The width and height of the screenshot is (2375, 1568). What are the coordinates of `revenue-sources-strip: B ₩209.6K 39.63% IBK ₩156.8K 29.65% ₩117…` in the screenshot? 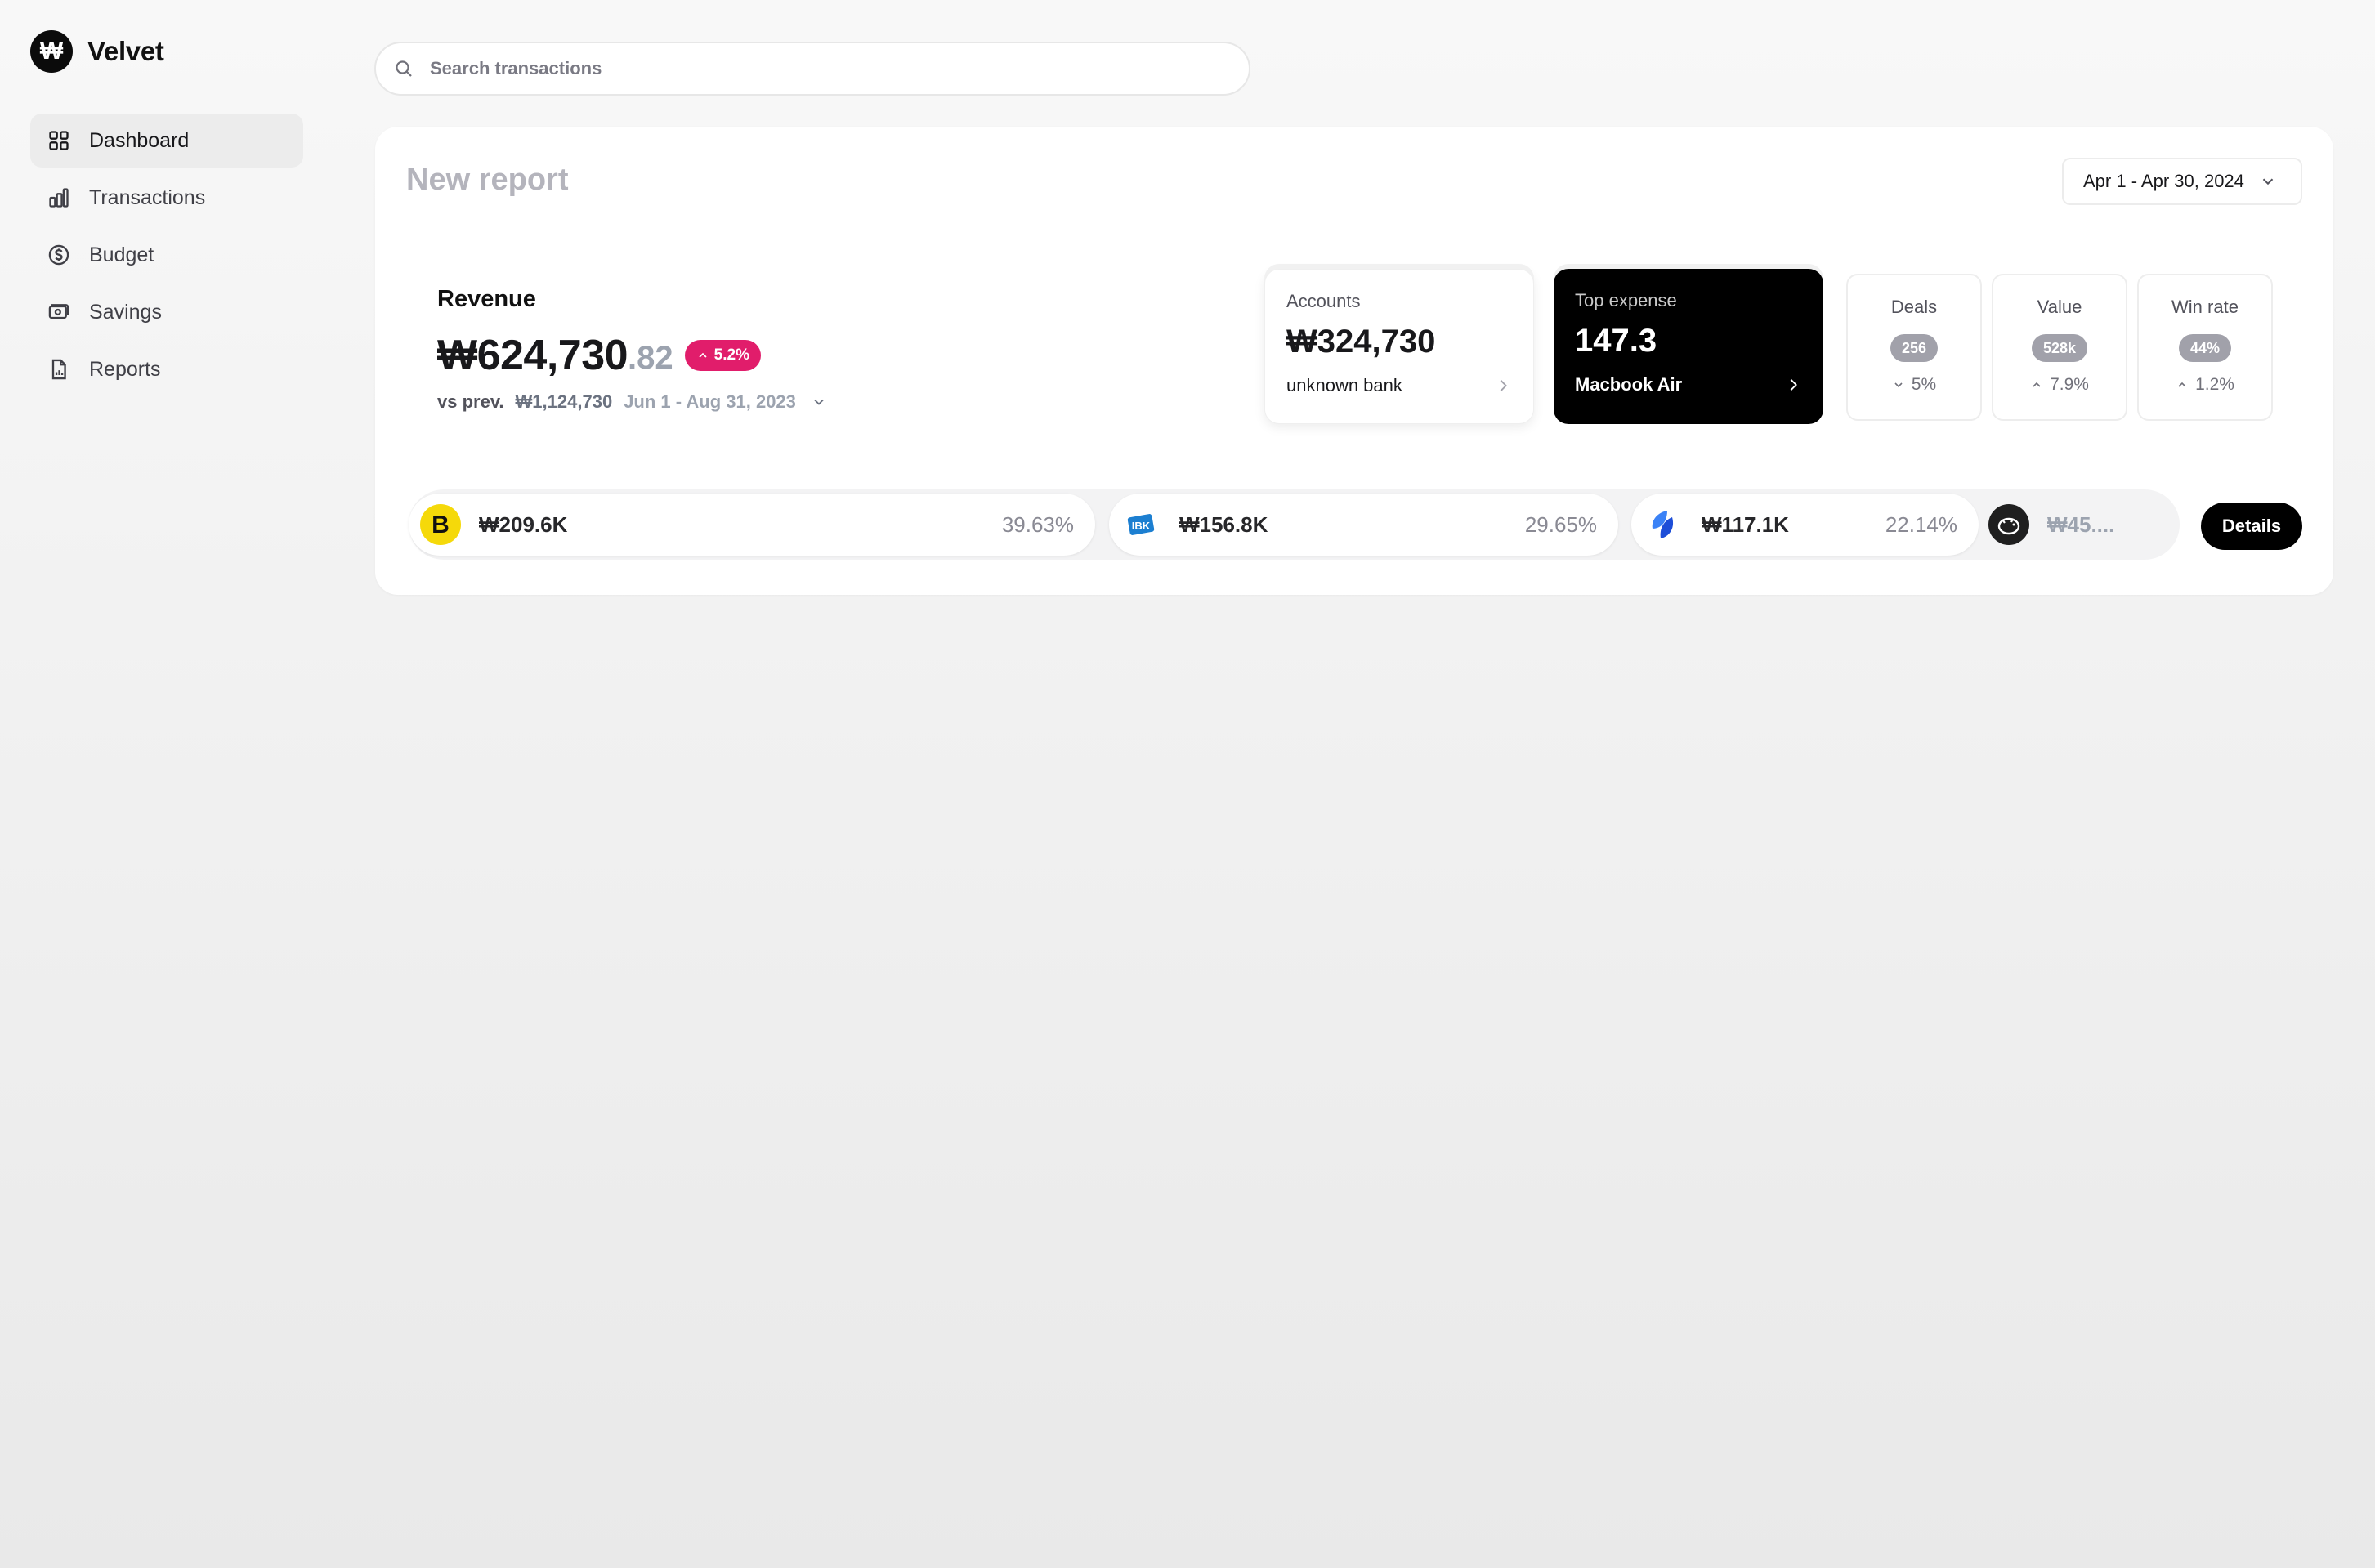 It's located at (1294, 524).